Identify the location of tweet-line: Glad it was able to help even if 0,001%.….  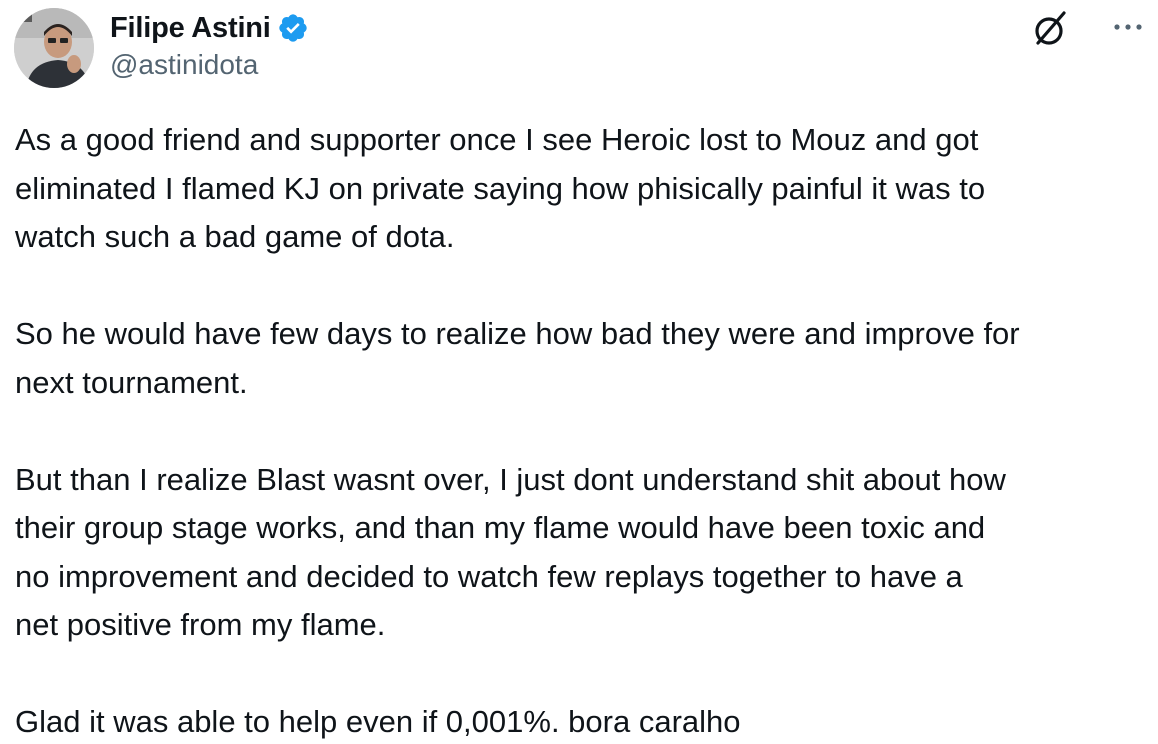
(378, 721).